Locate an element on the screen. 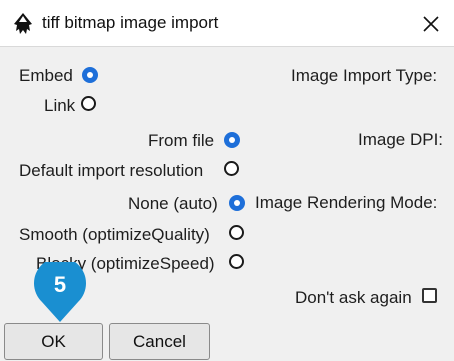  image-dpi-heading: Image DPI: is located at coordinates (401, 139).